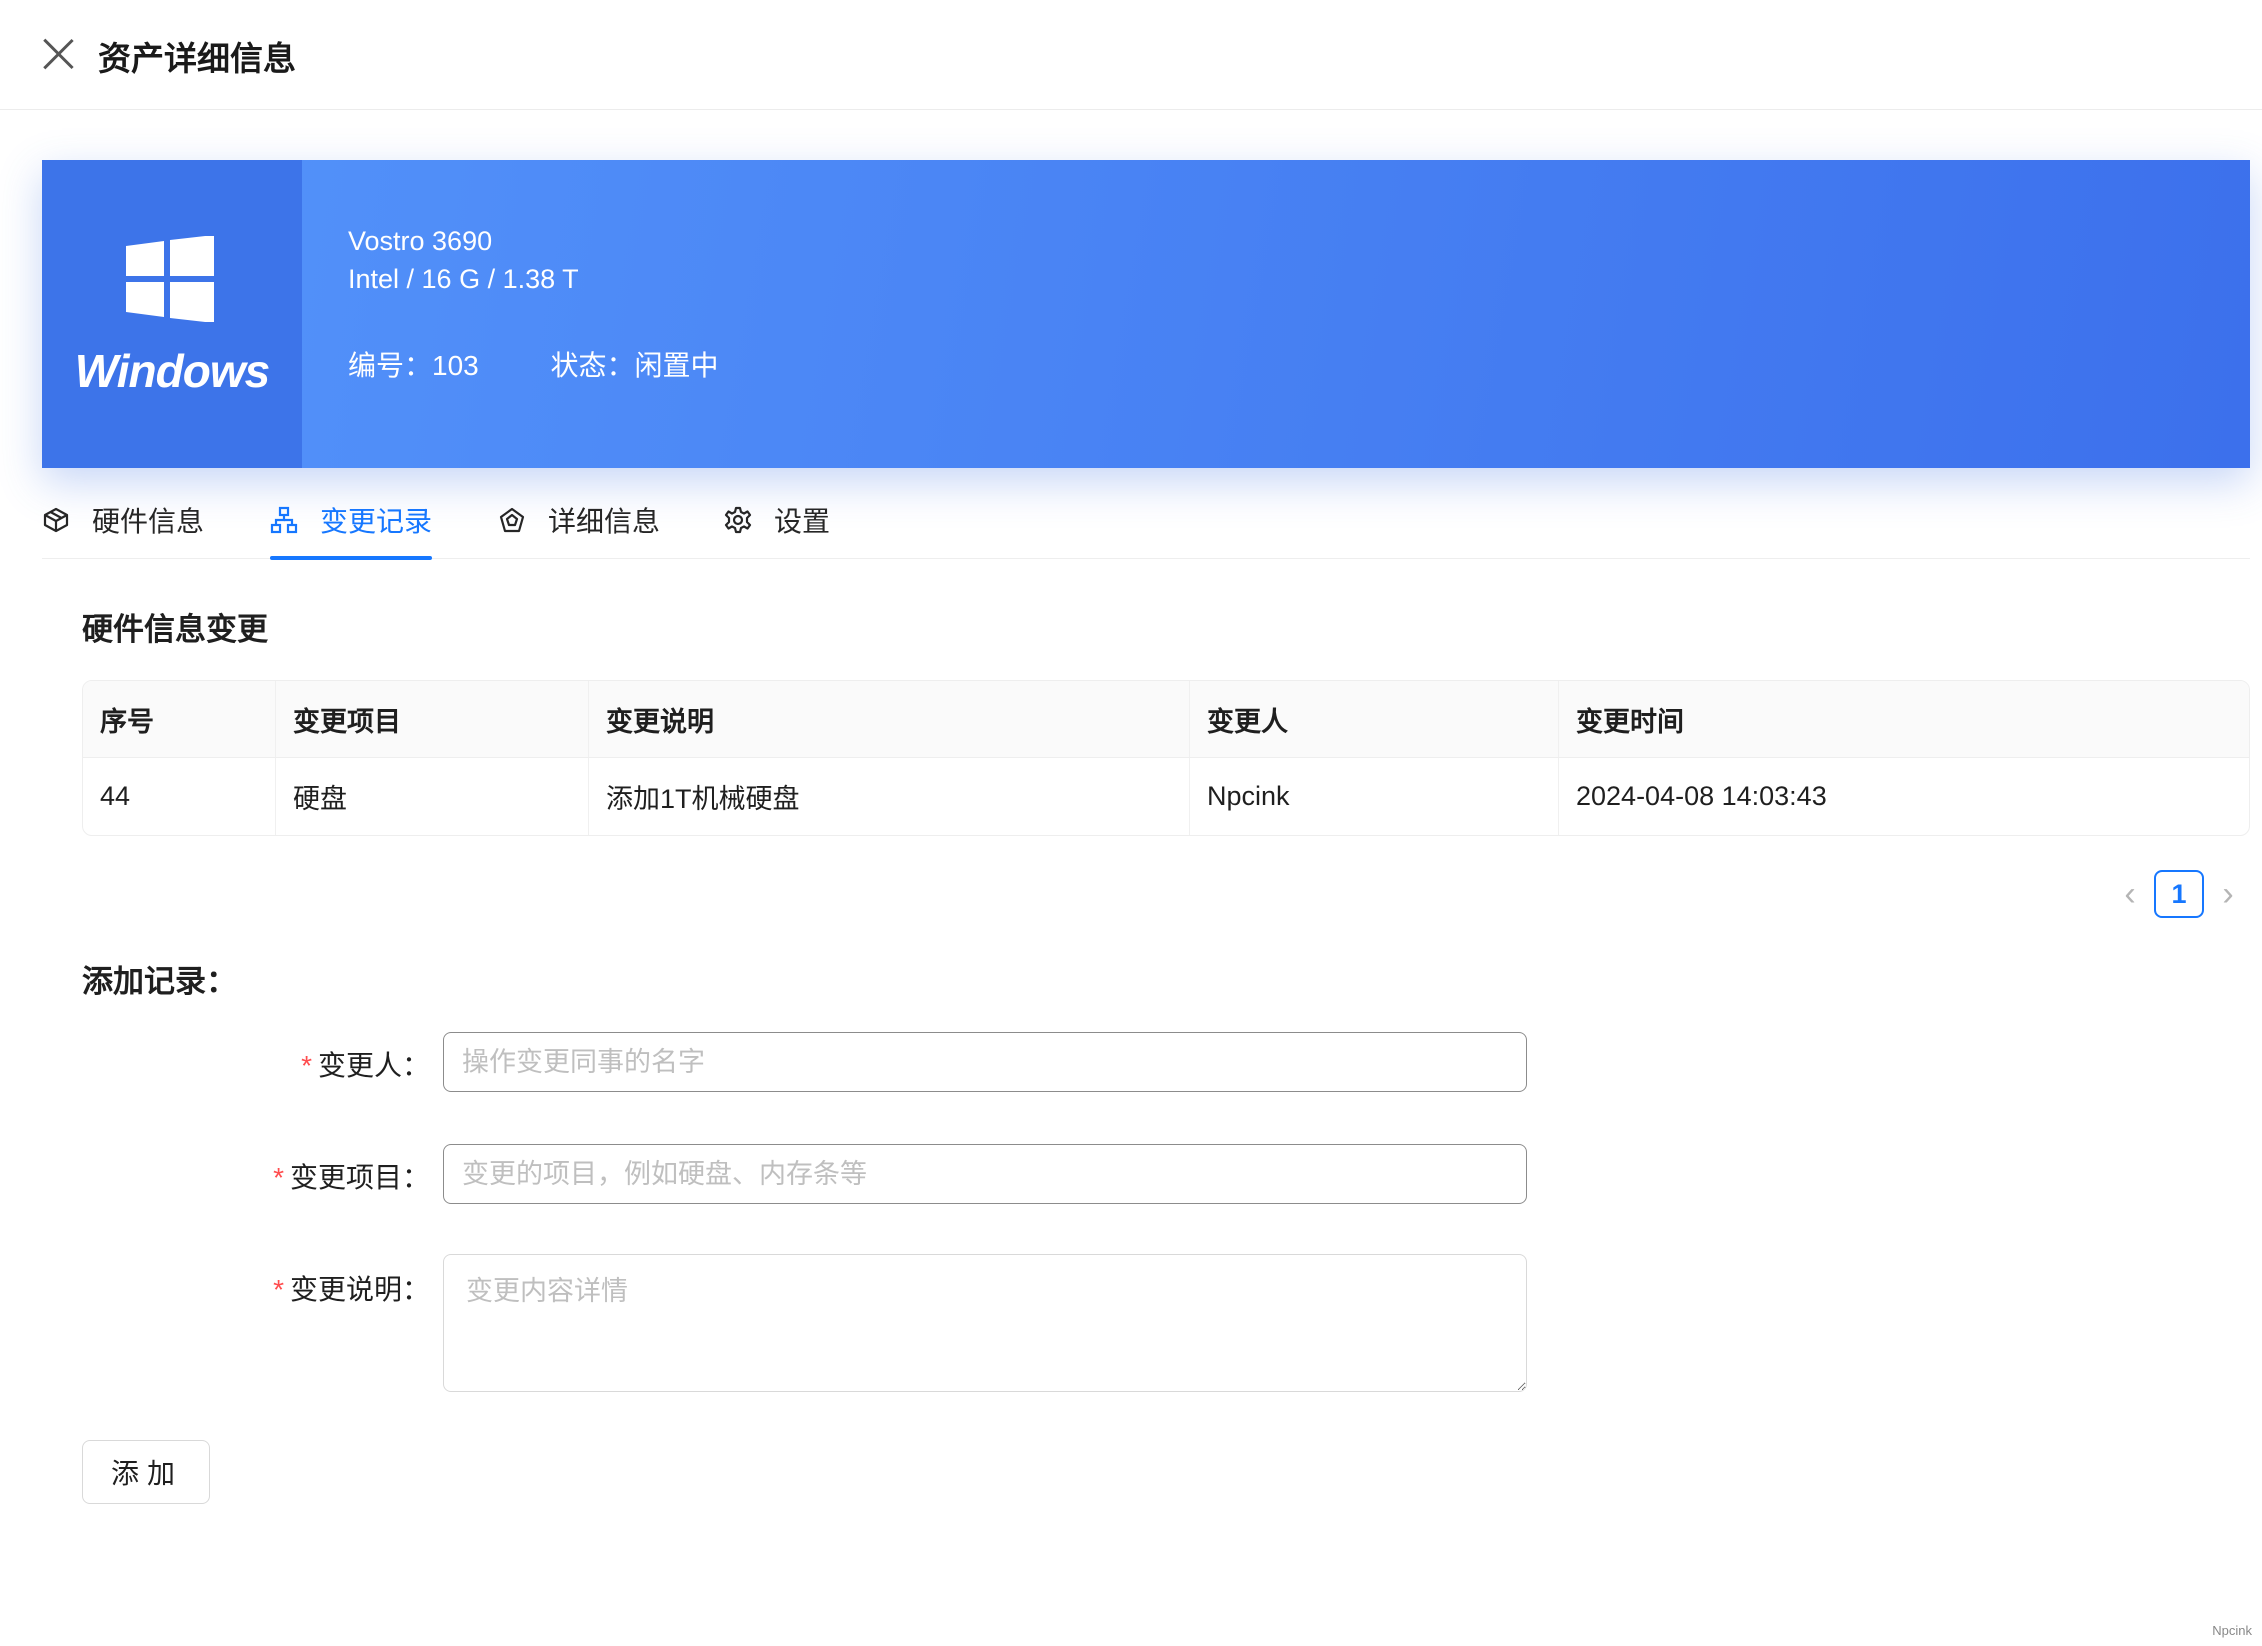 This screenshot has height=1646, width=2262. I want to click on section-title: 硬件信息变更, so click(175, 629).